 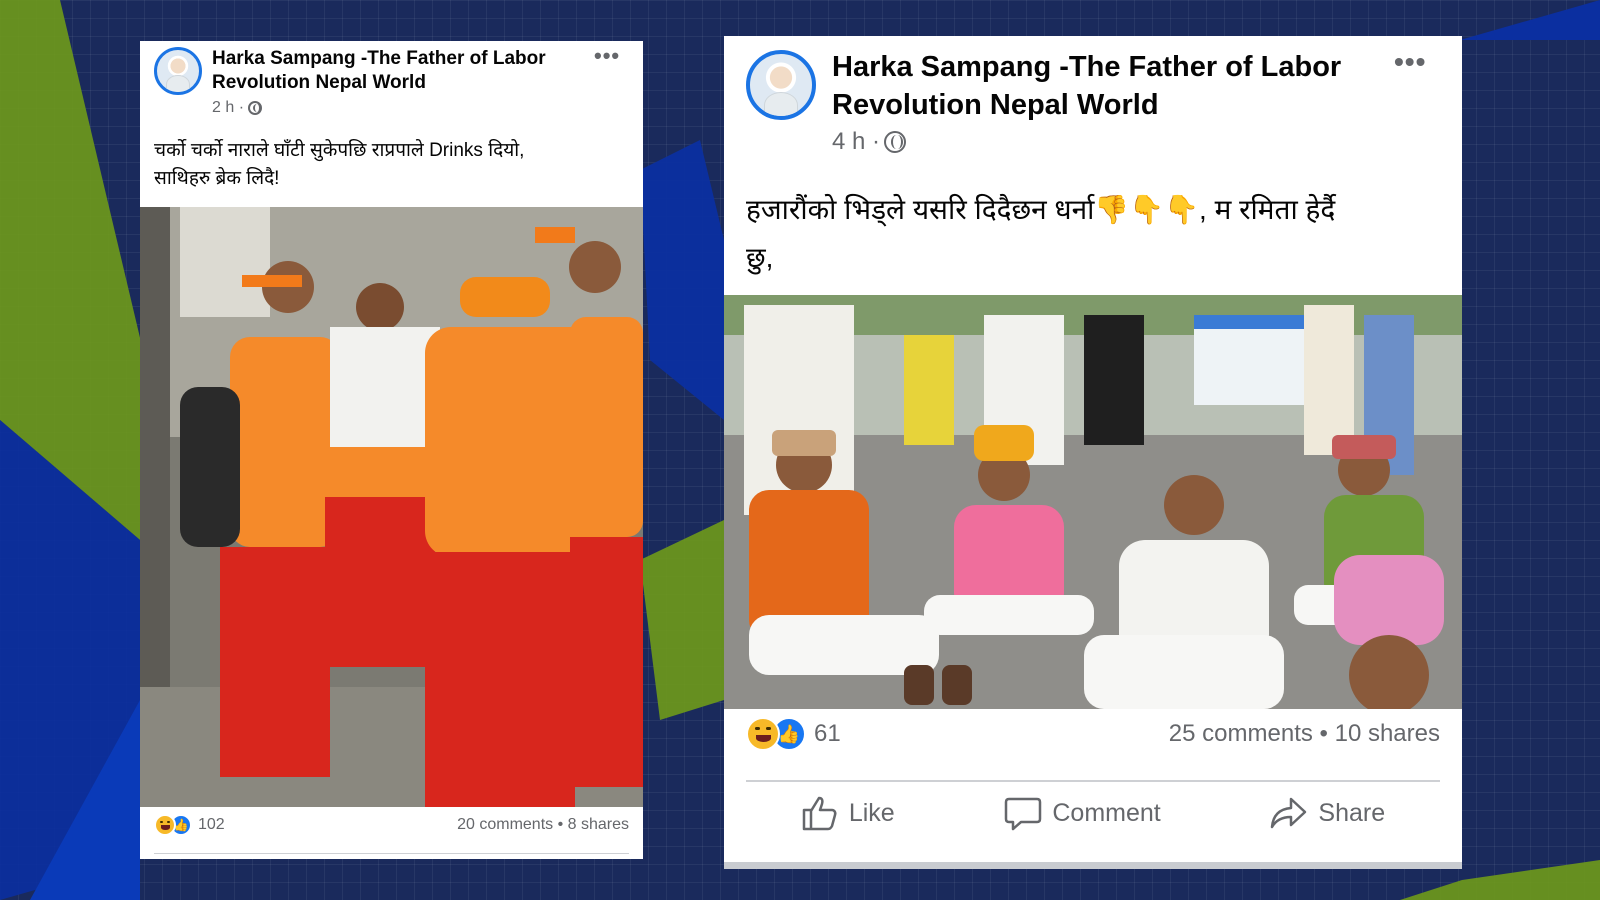 I want to click on comment-icon, so click(x=1023, y=814).